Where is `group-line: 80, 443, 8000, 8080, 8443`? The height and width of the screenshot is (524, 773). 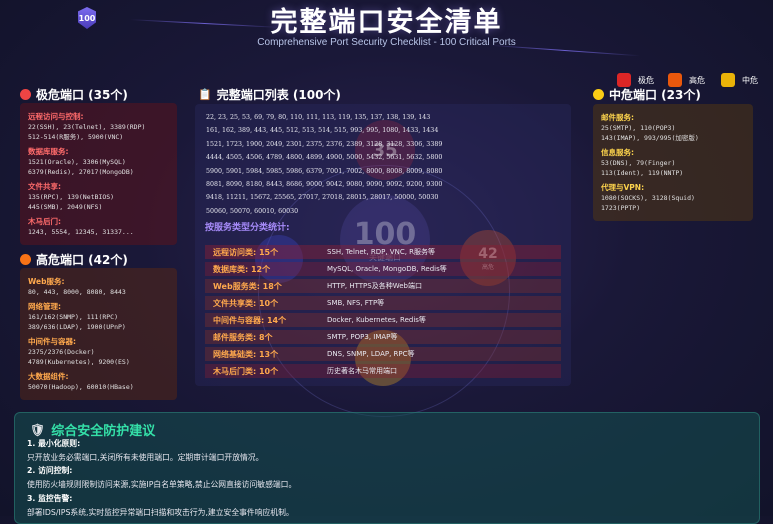
group-line: 80, 443, 8000, 8080, 8443 is located at coordinates (77, 292).